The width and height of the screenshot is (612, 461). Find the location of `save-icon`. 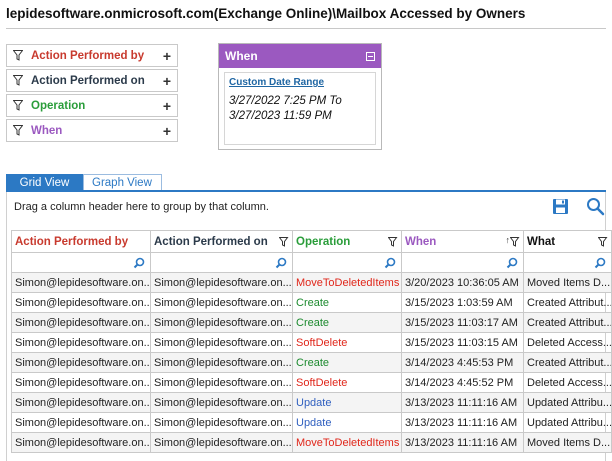

save-icon is located at coordinates (560, 208).